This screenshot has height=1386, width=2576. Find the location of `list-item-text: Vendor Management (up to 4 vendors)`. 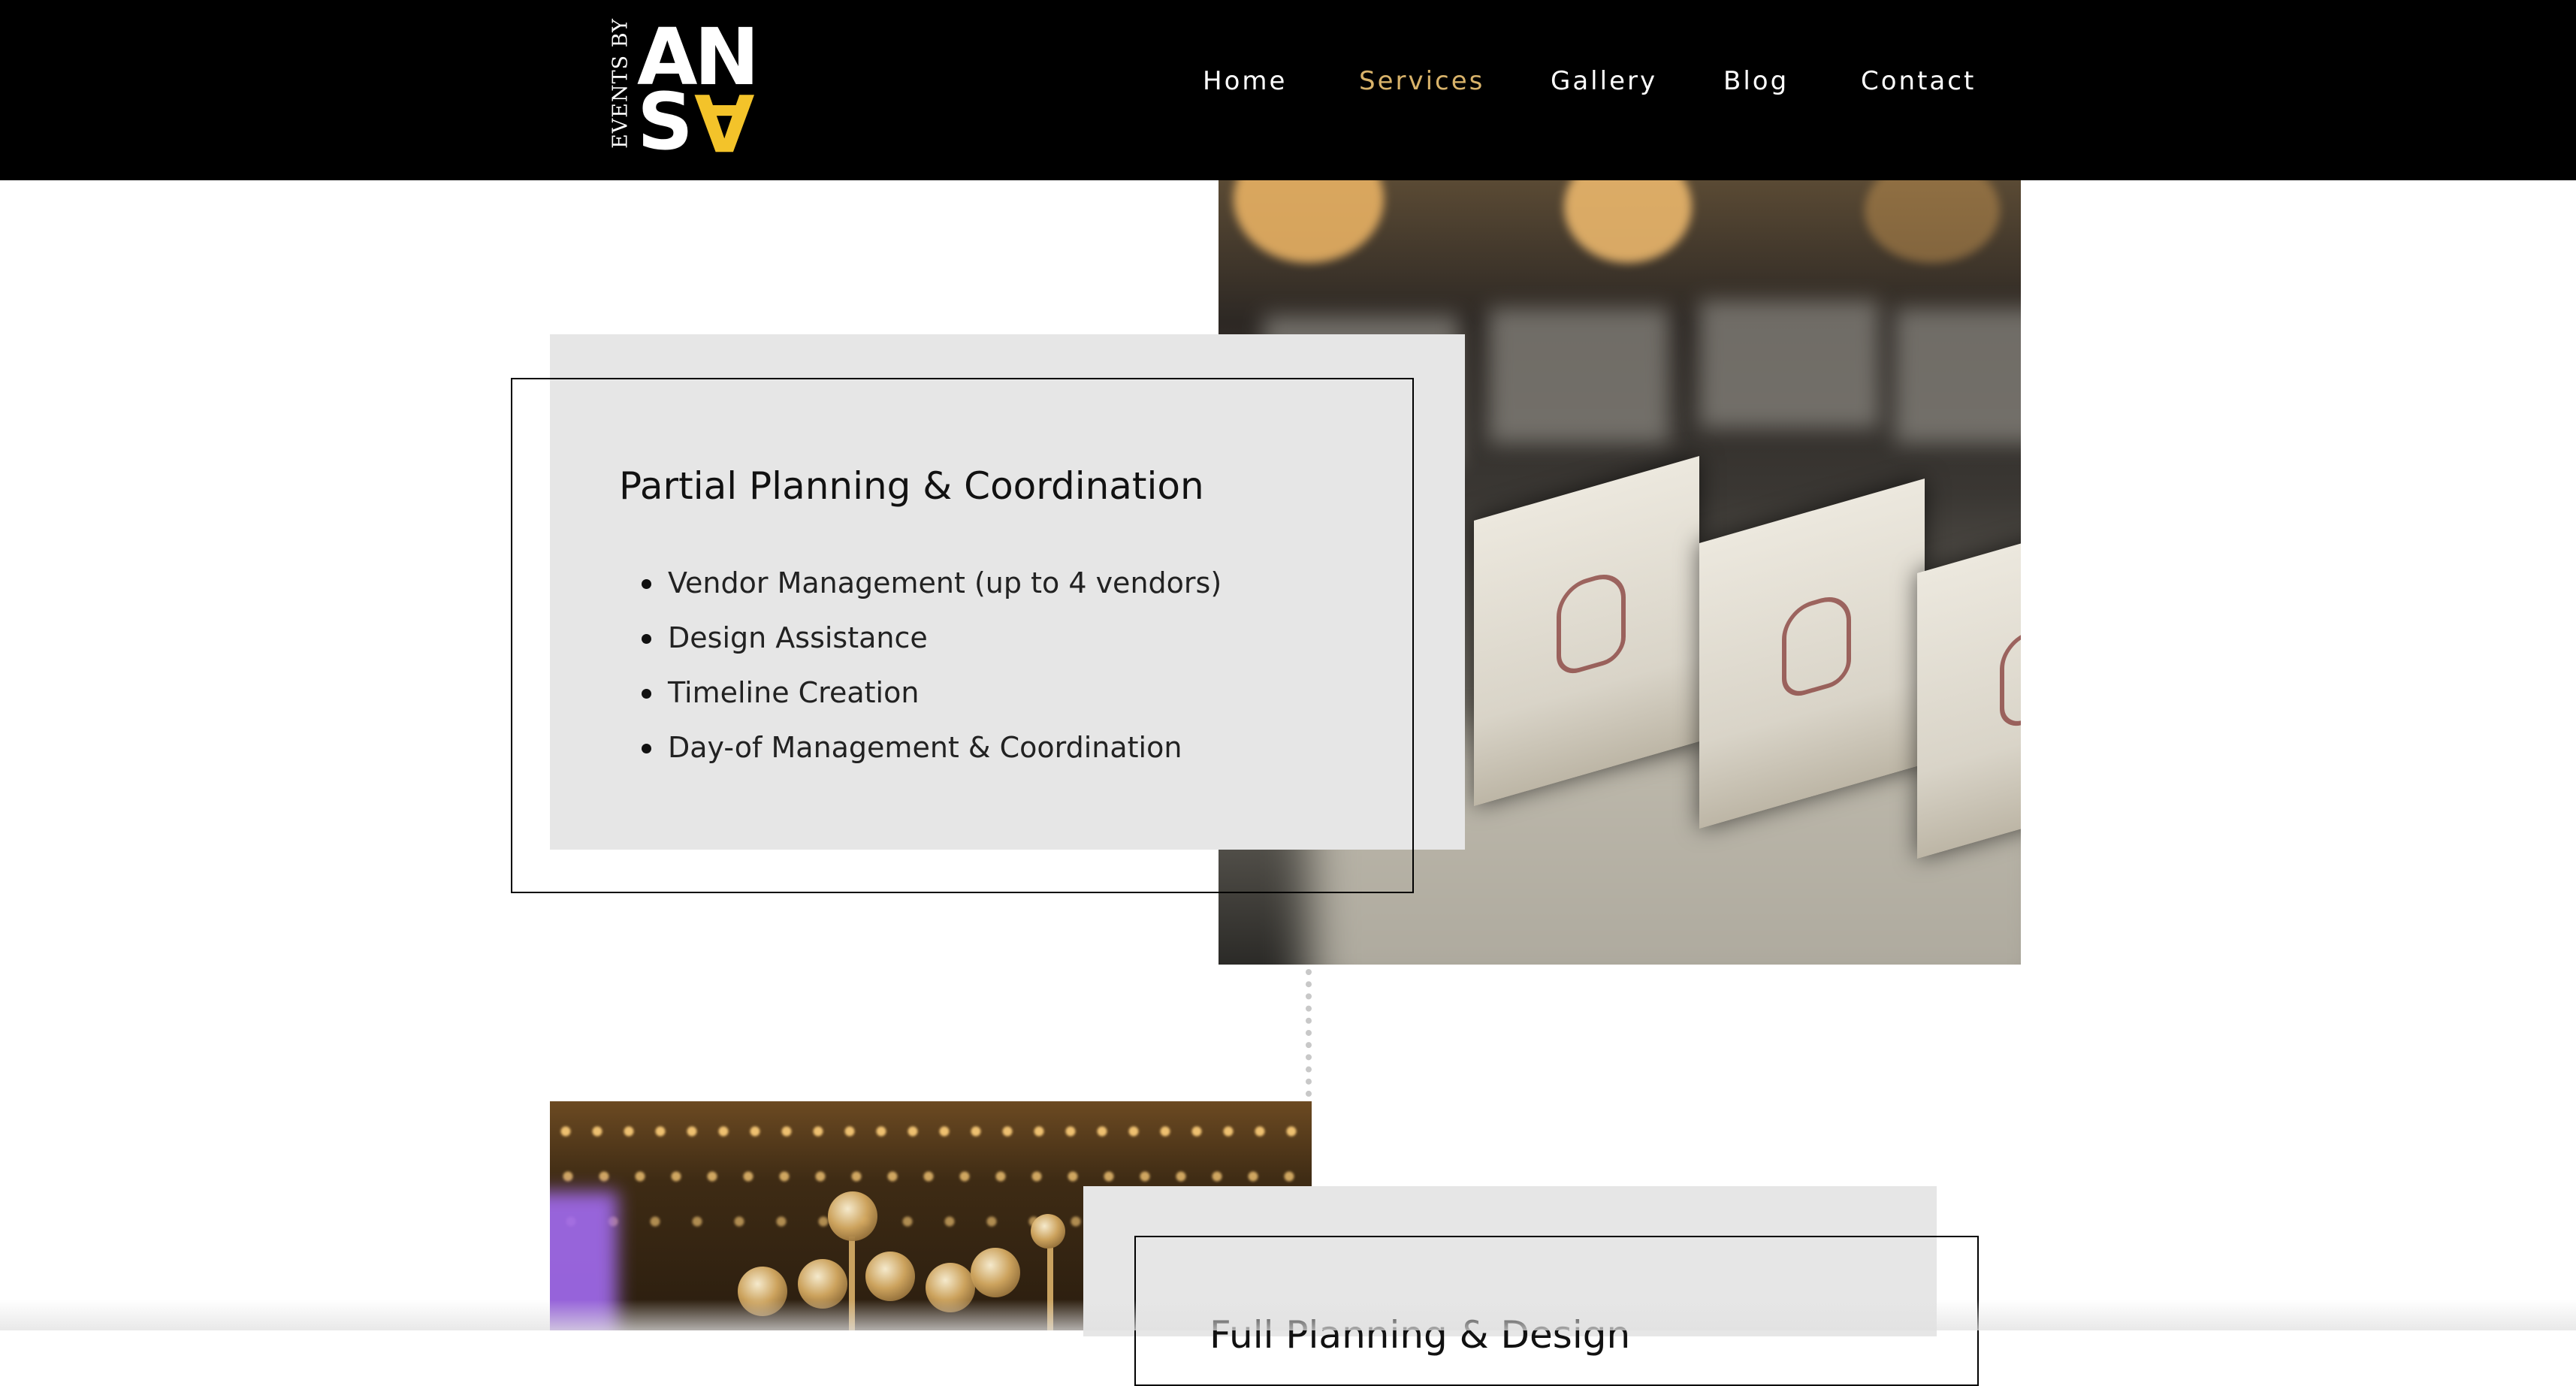

list-item-text: Vendor Management (up to 4 vendors) is located at coordinates (945, 582).